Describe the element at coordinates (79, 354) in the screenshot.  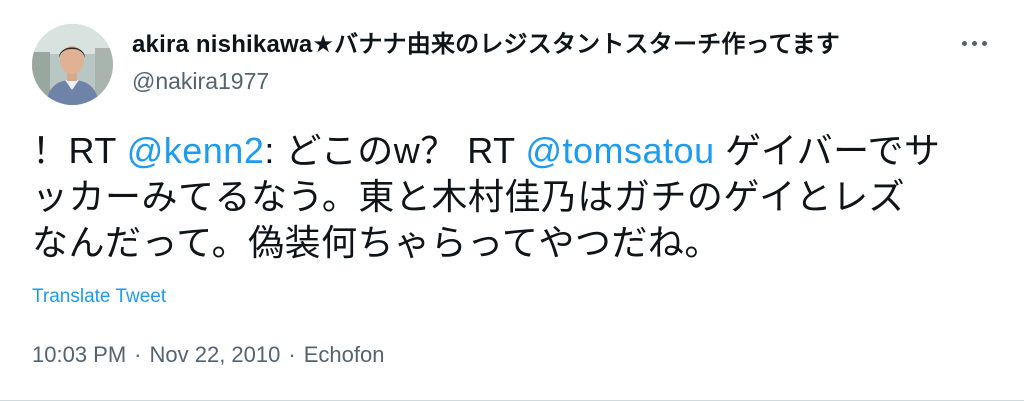
I see `tweet-time: 10:03 PM` at that location.